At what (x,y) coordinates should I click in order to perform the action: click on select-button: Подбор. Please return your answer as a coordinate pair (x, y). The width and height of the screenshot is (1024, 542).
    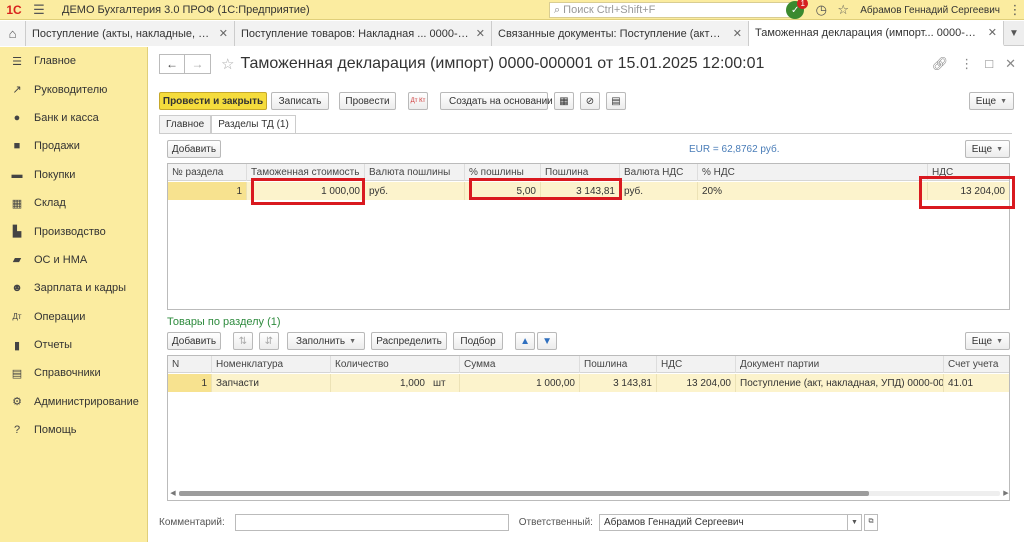
    Looking at the image, I should click on (478, 341).